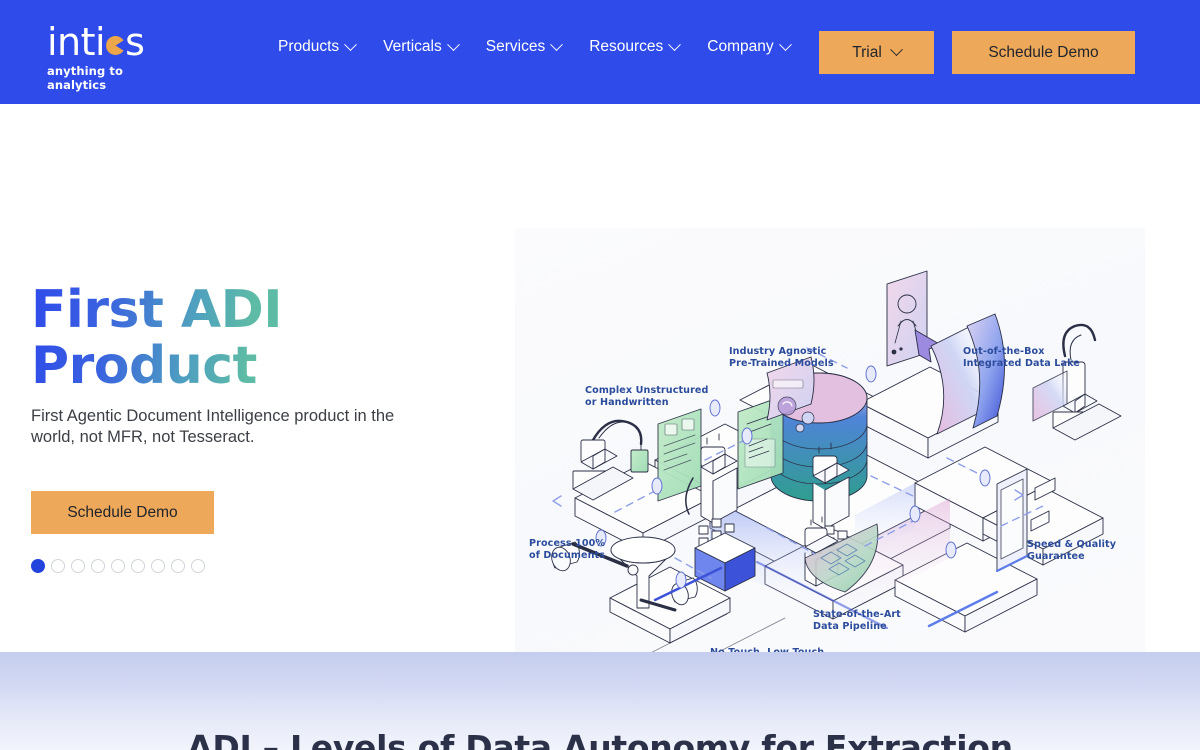 The width and height of the screenshot is (1200, 750). I want to click on nav-item-services: Services, so click(524, 46).